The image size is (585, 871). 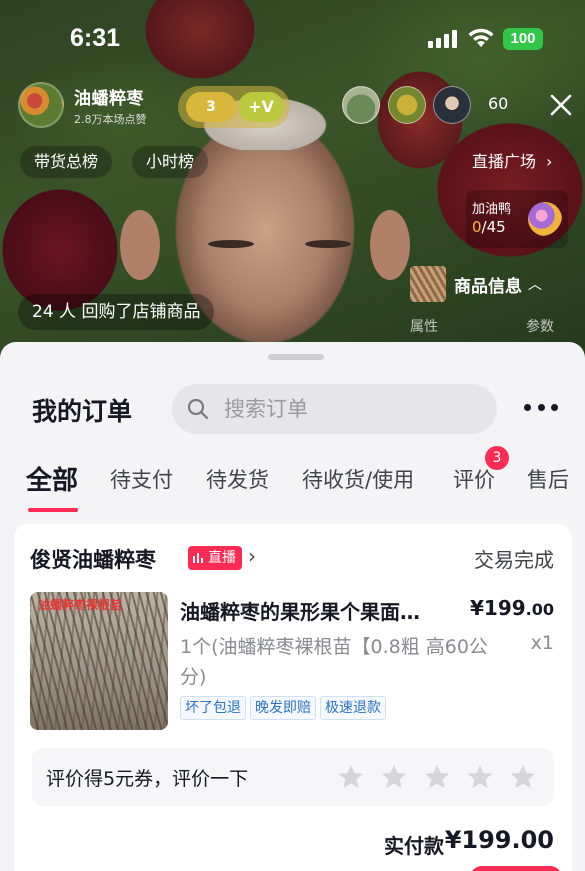 I want to click on host-likes: 2.8万本场点赞, so click(x=110, y=119).